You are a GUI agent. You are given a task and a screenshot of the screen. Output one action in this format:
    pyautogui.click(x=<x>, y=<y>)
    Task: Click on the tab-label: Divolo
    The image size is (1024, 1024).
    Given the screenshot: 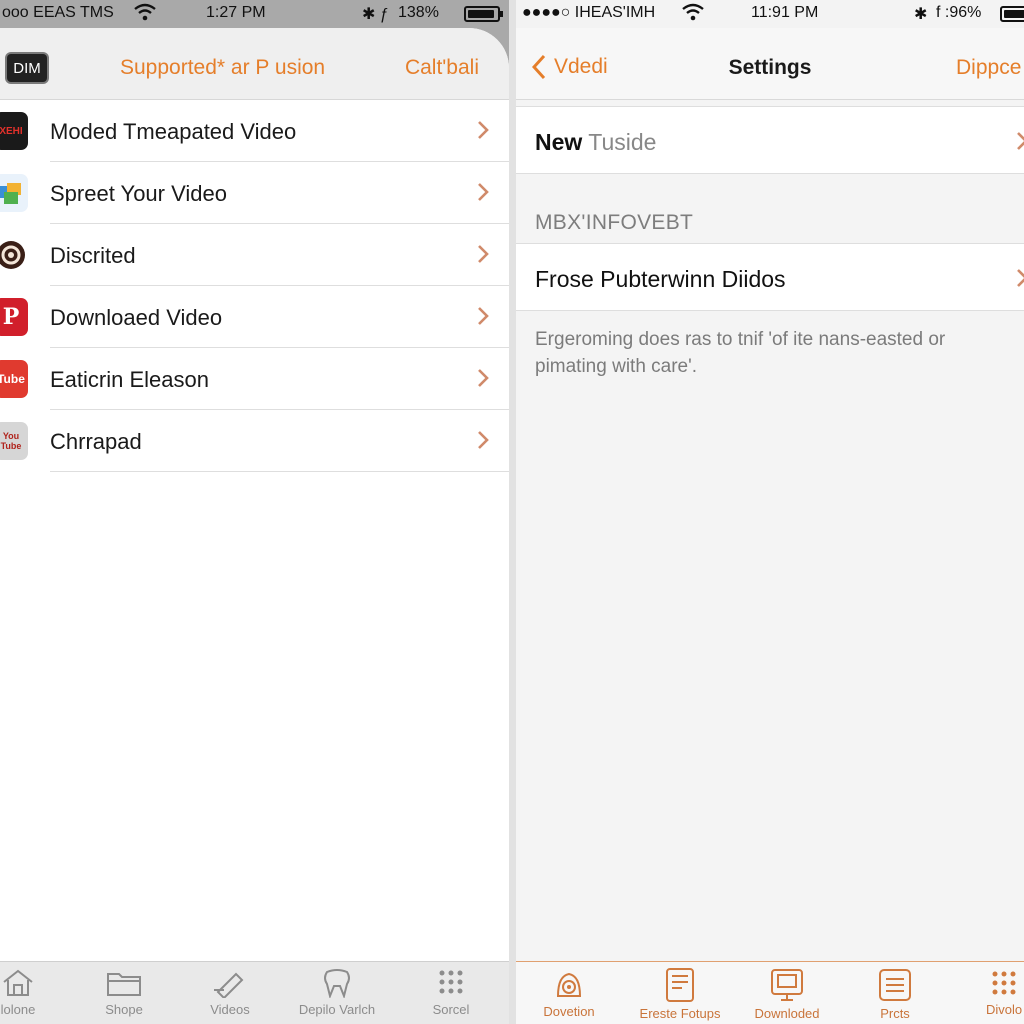 What is the action you would take?
    pyautogui.click(x=1004, y=1009)
    